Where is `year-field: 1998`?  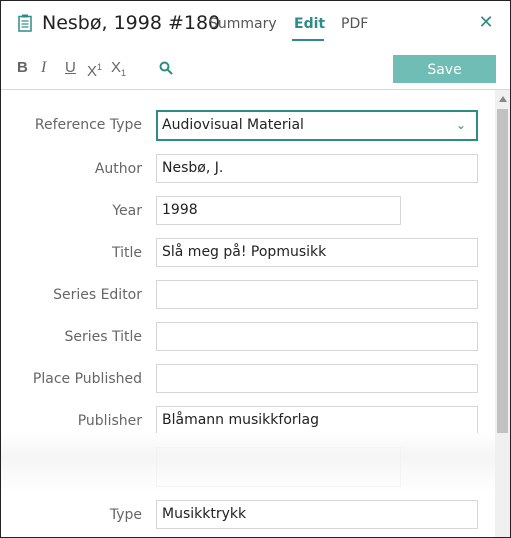 year-field: 1998 is located at coordinates (278, 210).